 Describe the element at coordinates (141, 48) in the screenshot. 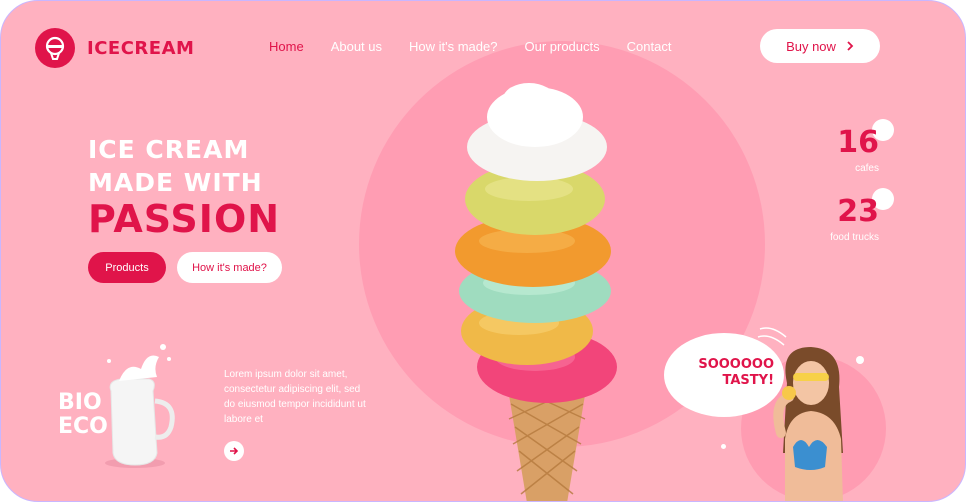

I see `brand-name: ICECREAM` at that location.